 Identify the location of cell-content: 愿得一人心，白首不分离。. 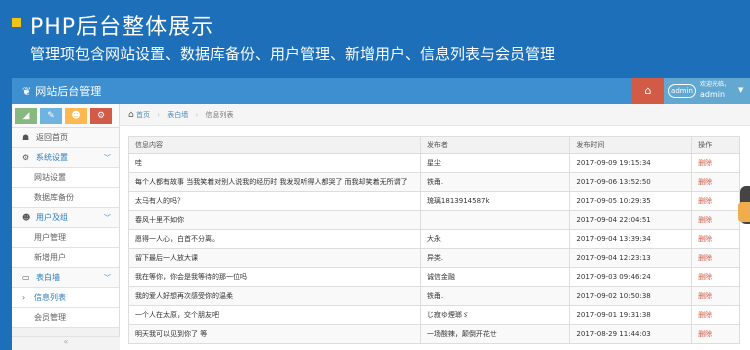
(274, 239).